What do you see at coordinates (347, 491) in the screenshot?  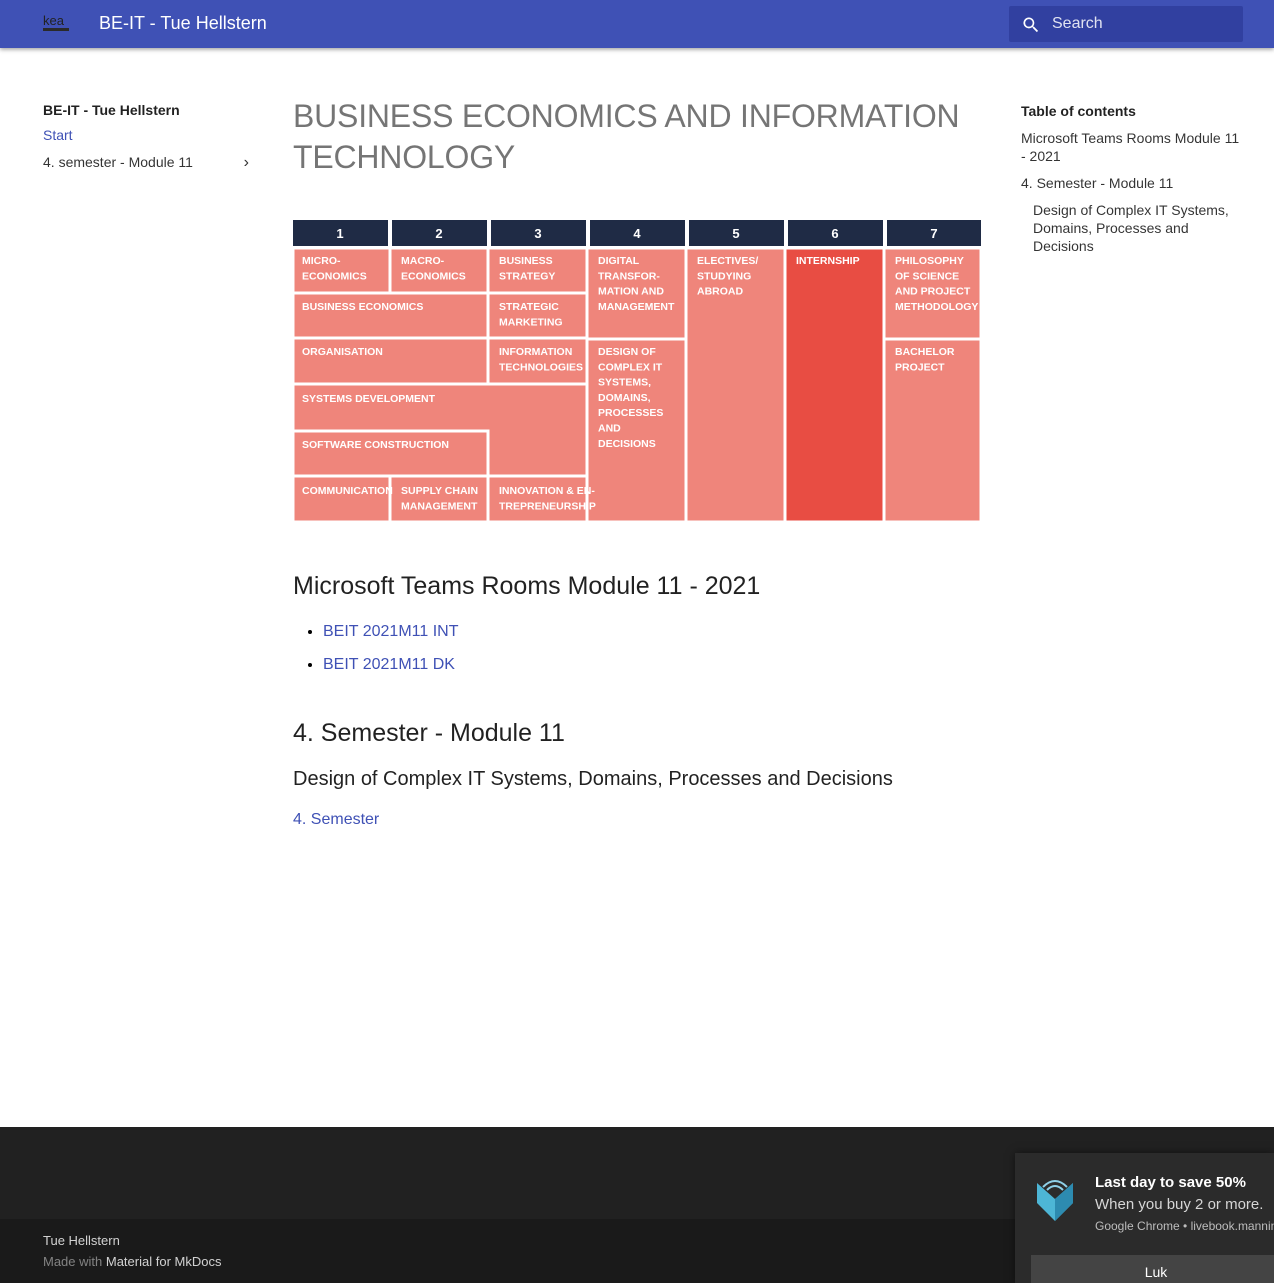 I see `course-label: COMMUNICATION` at bounding box center [347, 491].